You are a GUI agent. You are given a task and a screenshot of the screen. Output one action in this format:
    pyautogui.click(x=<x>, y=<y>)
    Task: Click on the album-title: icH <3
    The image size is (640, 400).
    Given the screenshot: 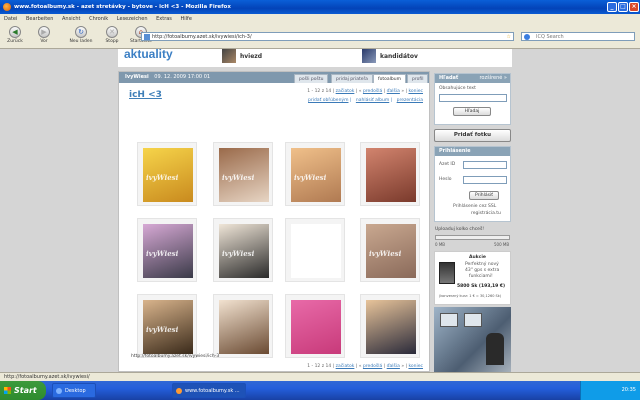 What is the action you would take?
    pyautogui.click(x=145, y=95)
    